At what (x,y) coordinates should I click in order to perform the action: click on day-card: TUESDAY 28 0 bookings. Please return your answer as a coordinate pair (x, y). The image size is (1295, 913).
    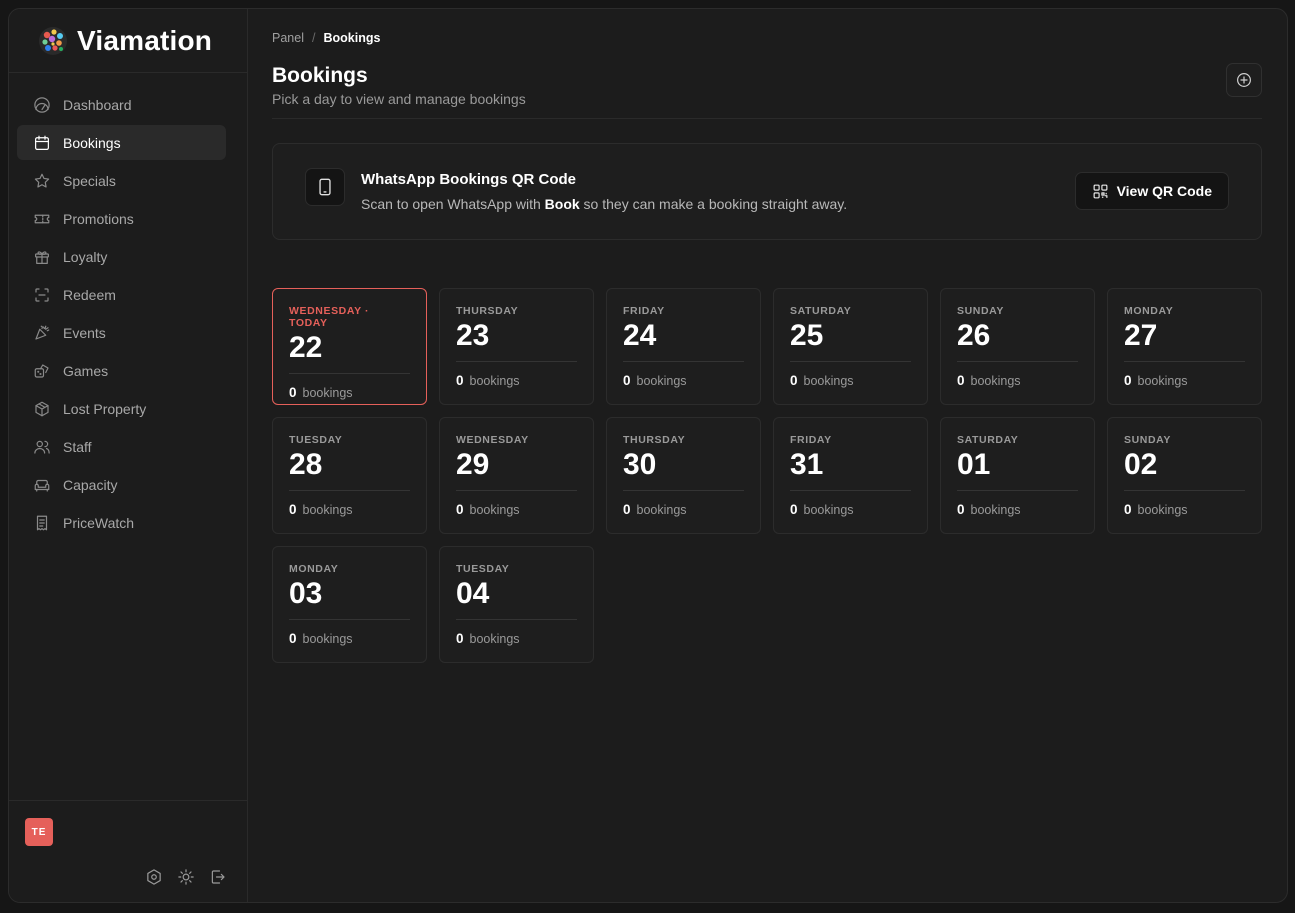
    Looking at the image, I should click on (349, 475).